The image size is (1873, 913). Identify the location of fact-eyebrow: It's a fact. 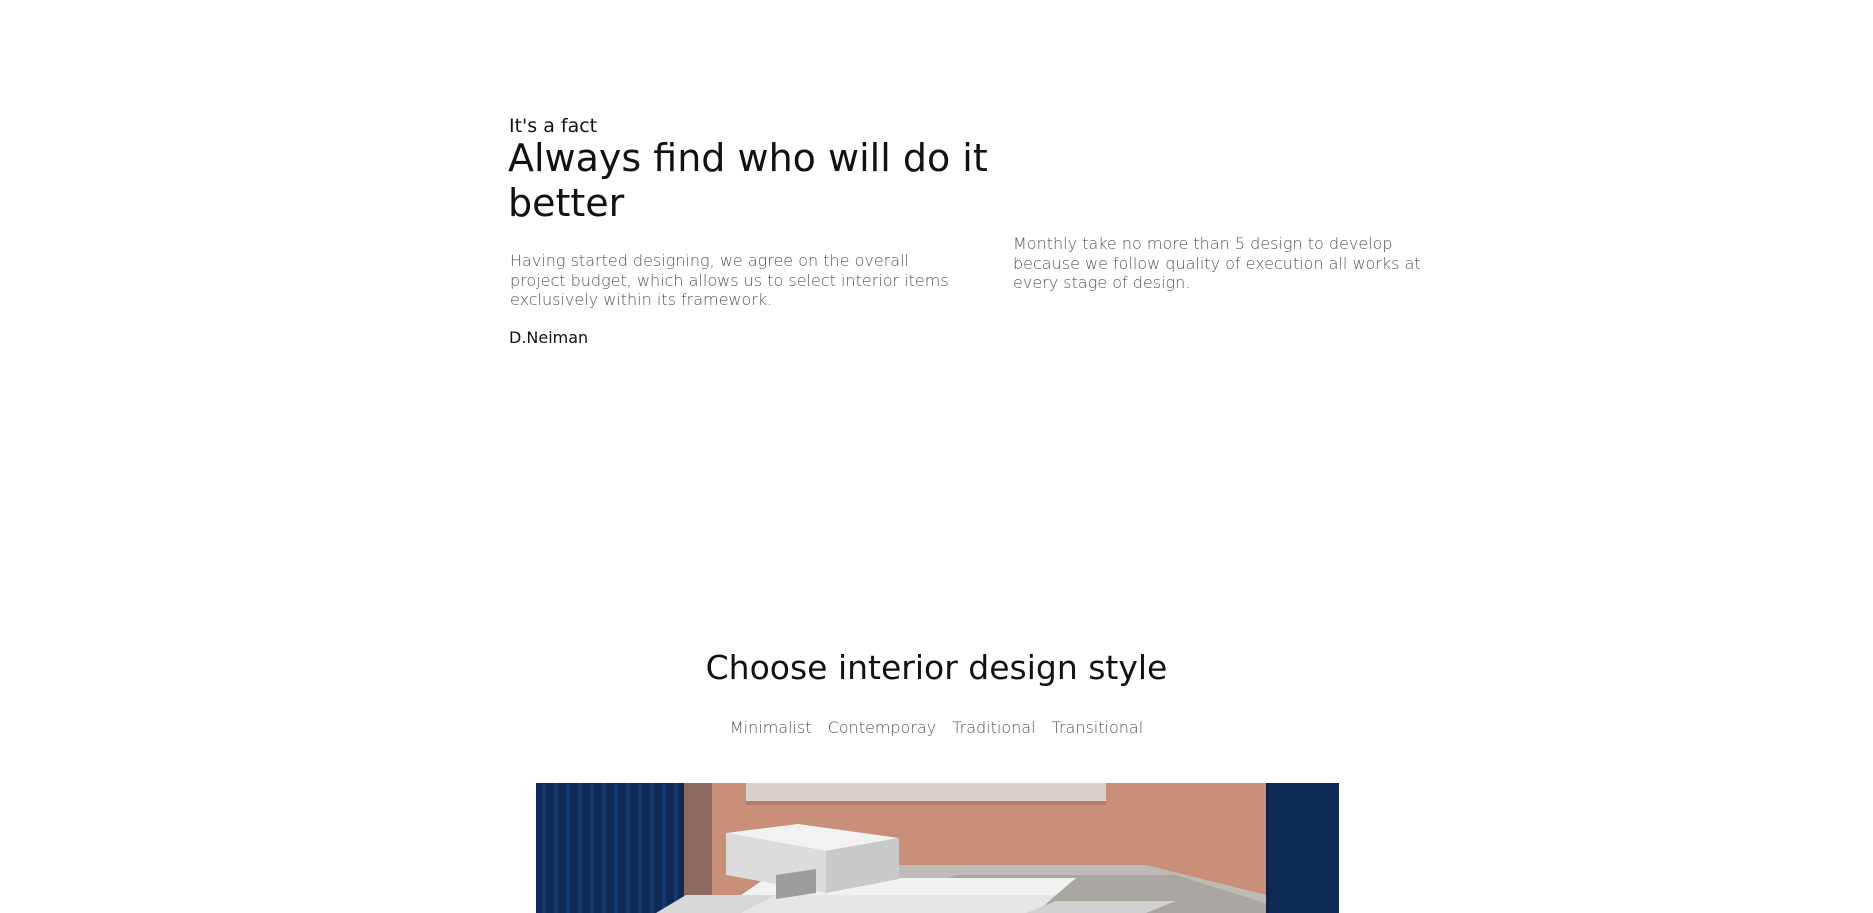
(553, 126).